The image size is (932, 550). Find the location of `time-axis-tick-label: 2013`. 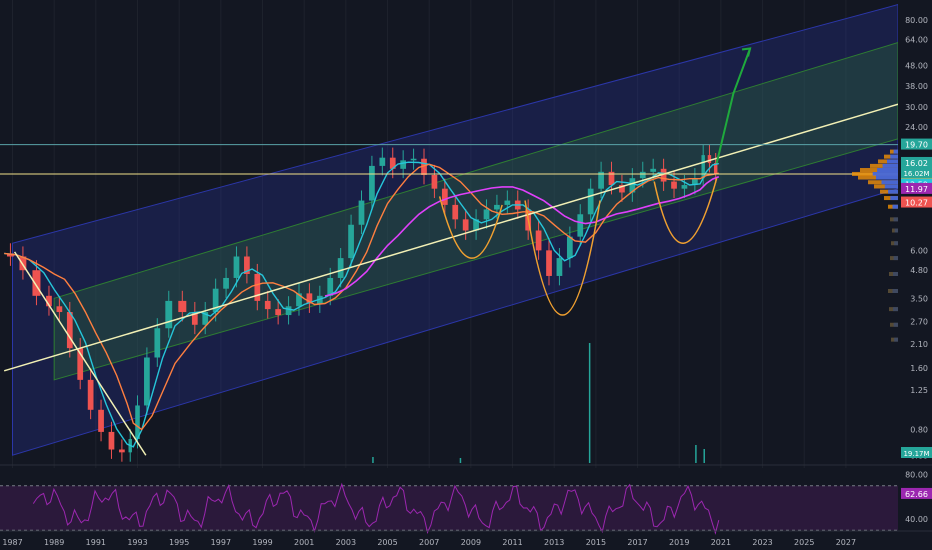

time-axis-tick-label: 2013 is located at coordinates (554, 542).